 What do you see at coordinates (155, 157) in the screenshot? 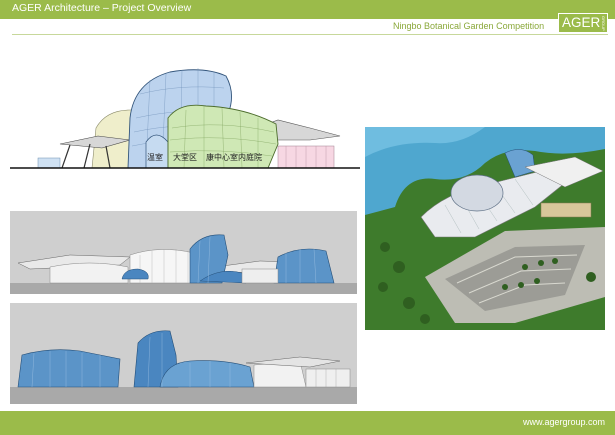
I see `label-greenhouse: 温室` at bounding box center [155, 157].